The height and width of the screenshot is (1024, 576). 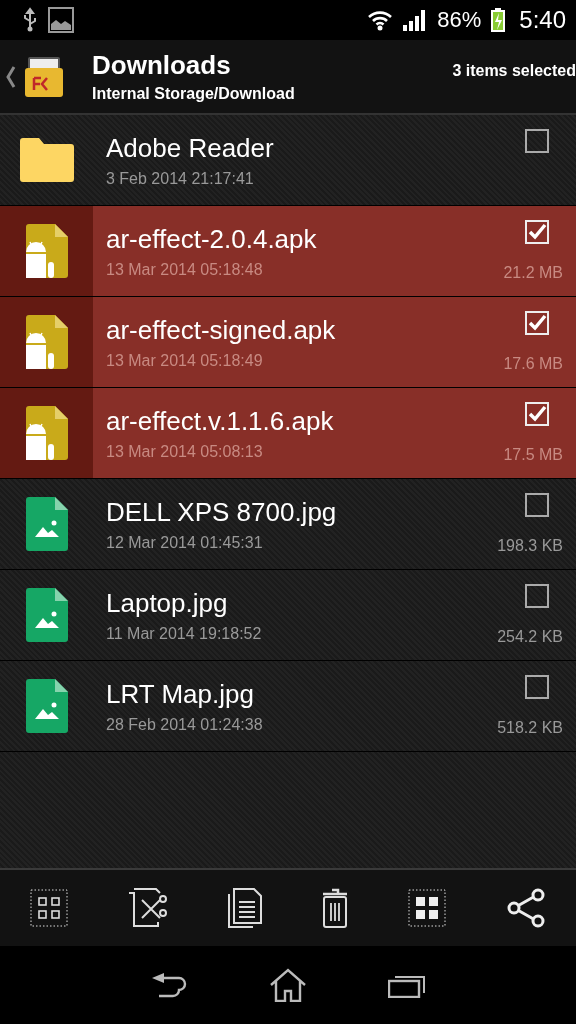 I want to click on file-date: 11 Mar 2014 19:18:52, so click(x=184, y=633).